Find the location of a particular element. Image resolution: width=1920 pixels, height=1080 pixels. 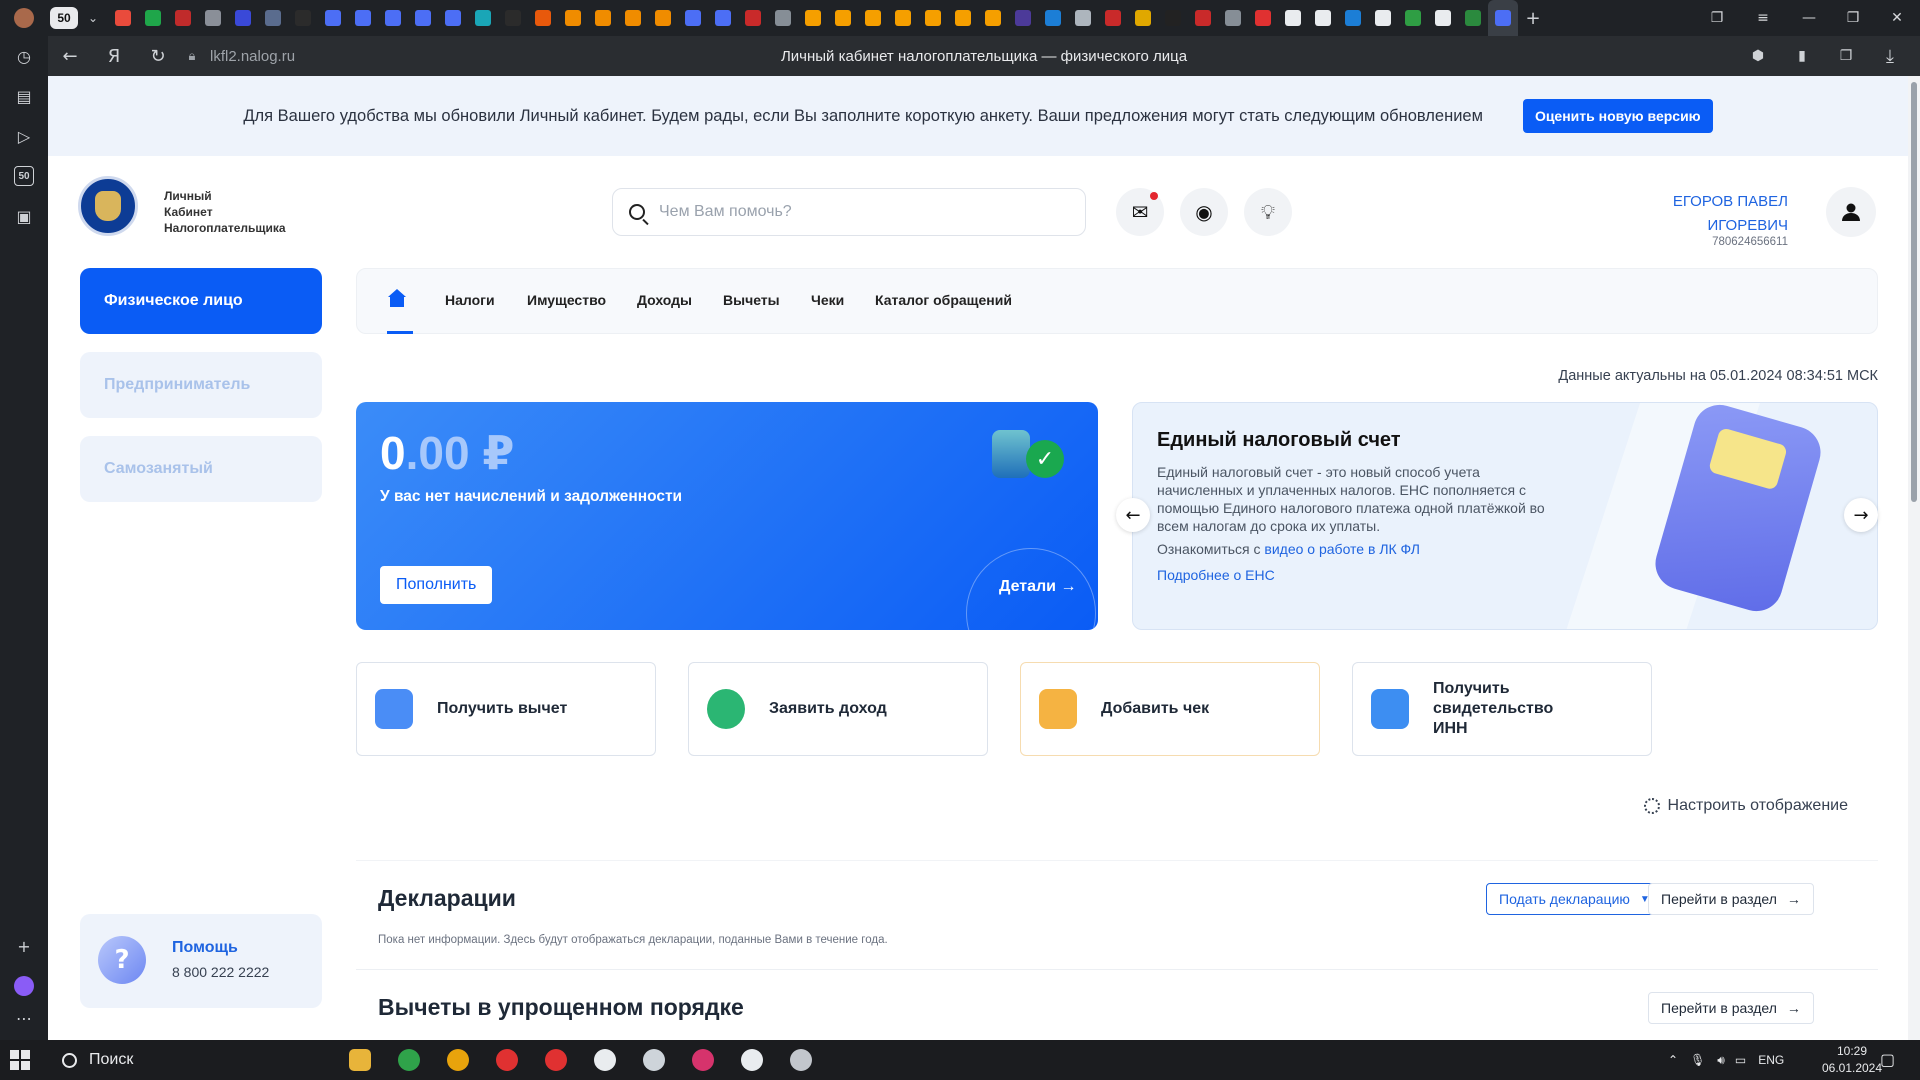

search-box is located at coordinates (849, 212).